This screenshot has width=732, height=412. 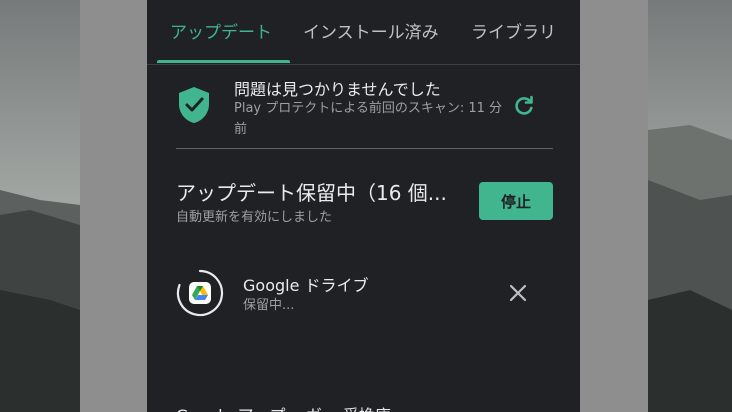 I want to click on google-drive-icon, so click(x=200, y=293).